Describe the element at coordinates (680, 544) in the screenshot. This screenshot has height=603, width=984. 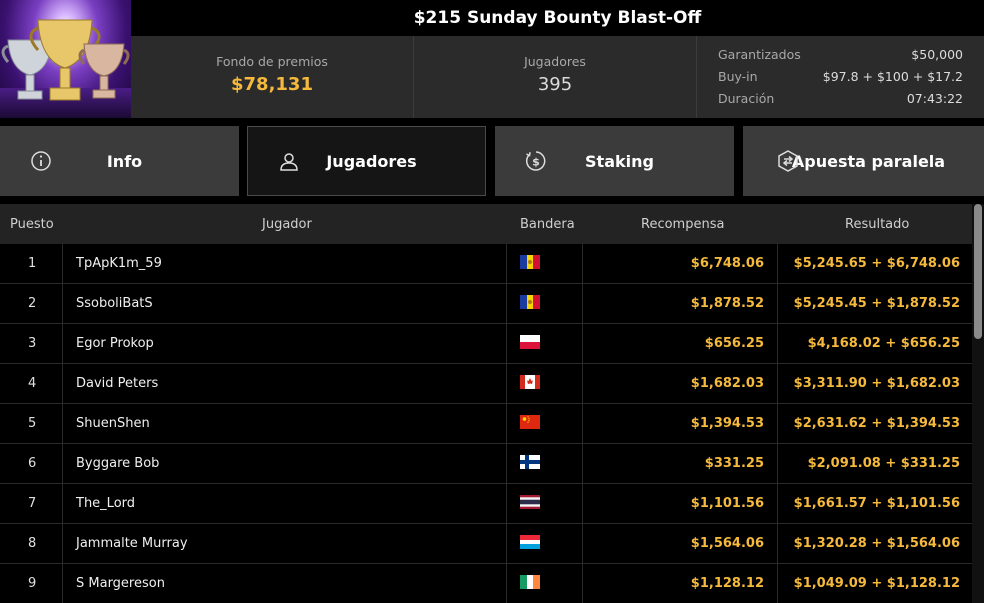
I see `row-reward: $1,564.06` at that location.